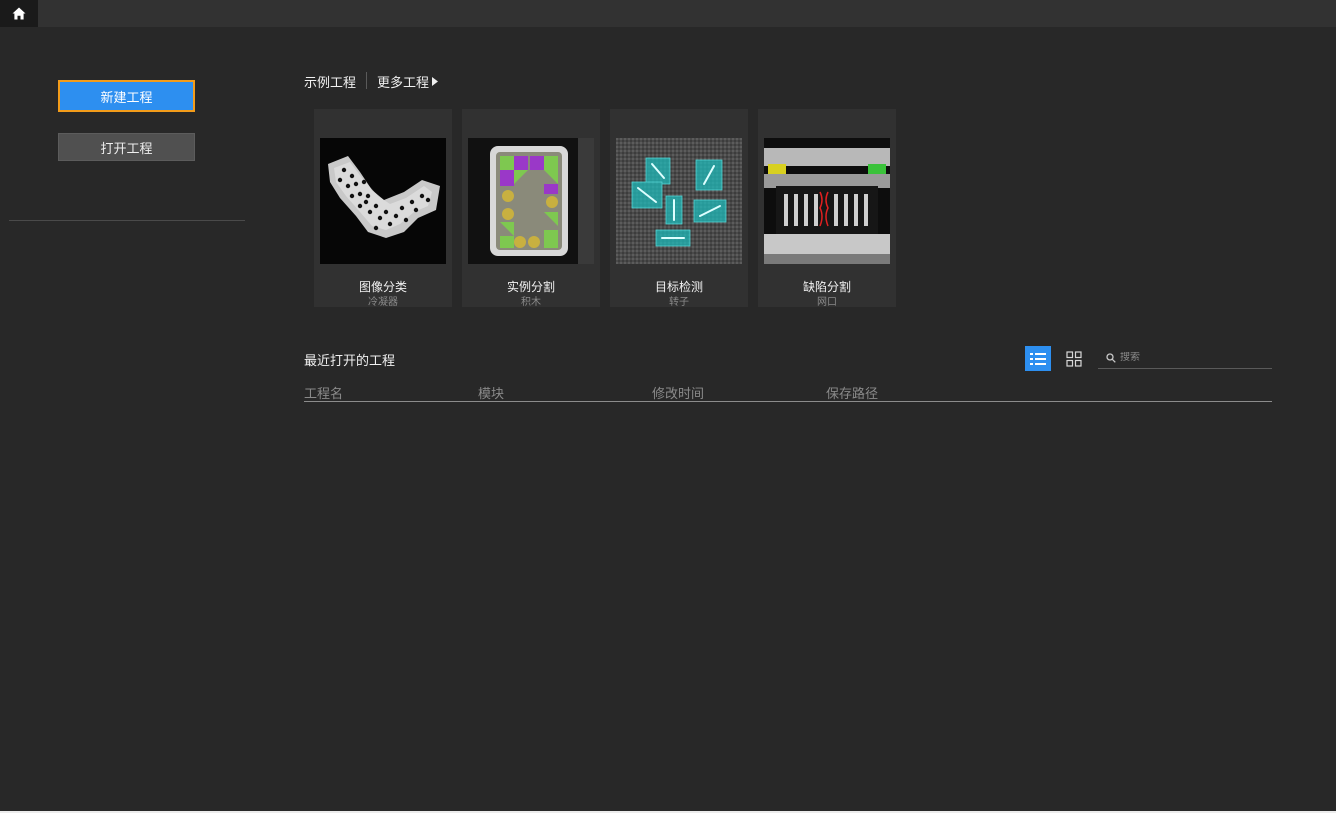  I want to click on example-card-image-classification: 图像分类 冷凝器, so click(383, 208).